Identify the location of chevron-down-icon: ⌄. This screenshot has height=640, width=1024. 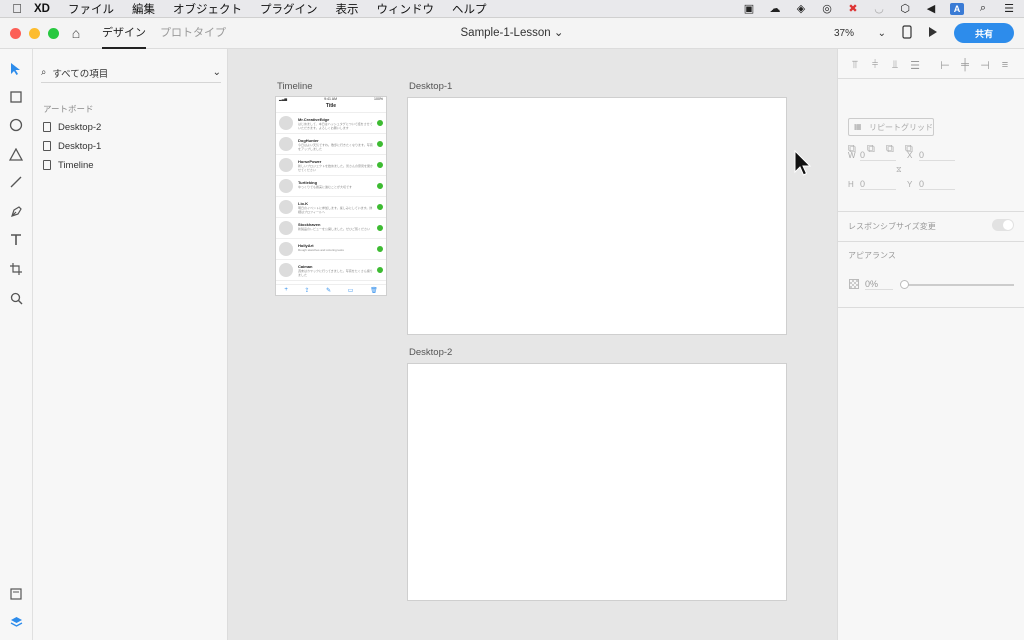
(559, 33).